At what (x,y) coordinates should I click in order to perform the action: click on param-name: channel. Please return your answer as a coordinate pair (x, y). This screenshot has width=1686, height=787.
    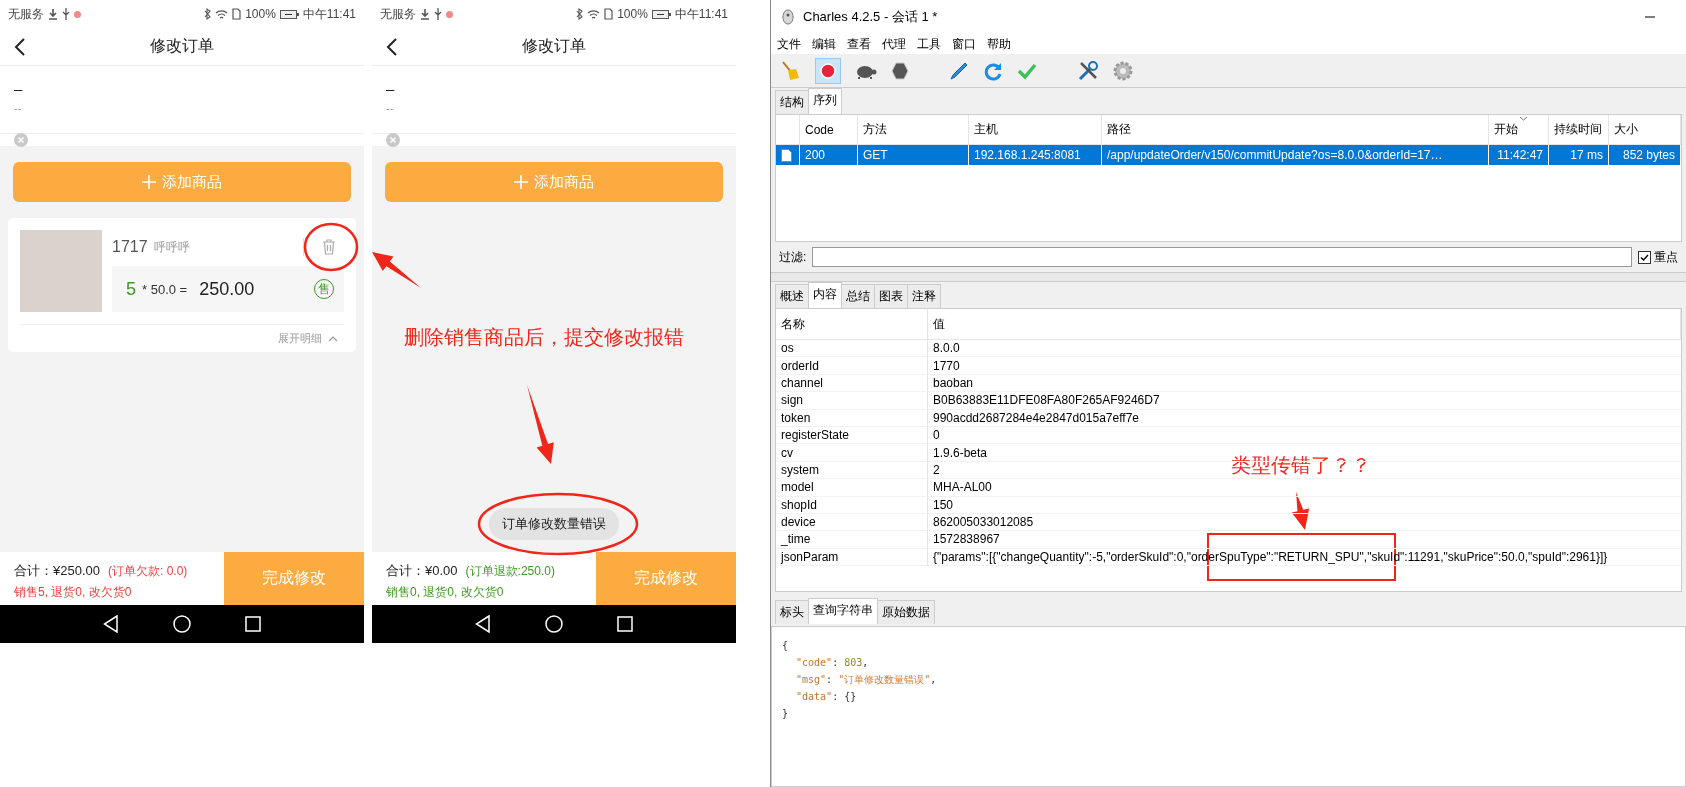
    Looking at the image, I should click on (852, 383).